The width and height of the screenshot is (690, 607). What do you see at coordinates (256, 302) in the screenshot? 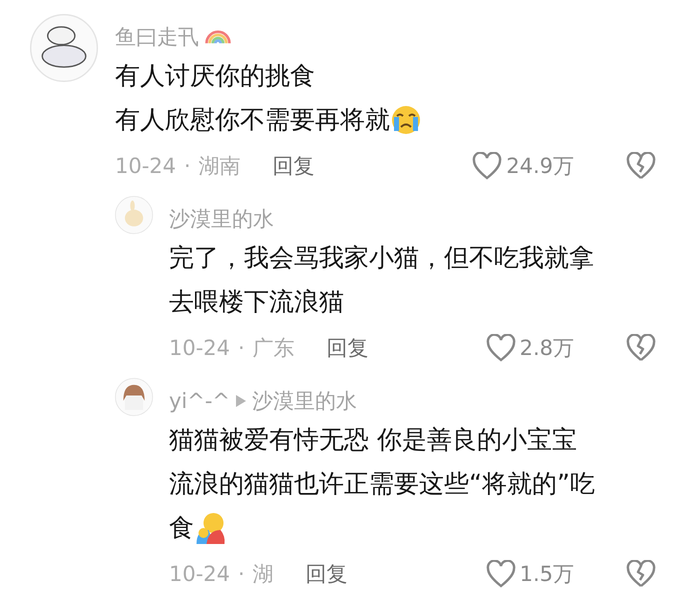
I see `comment-text: 去喂楼下流浪猫` at bounding box center [256, 302].